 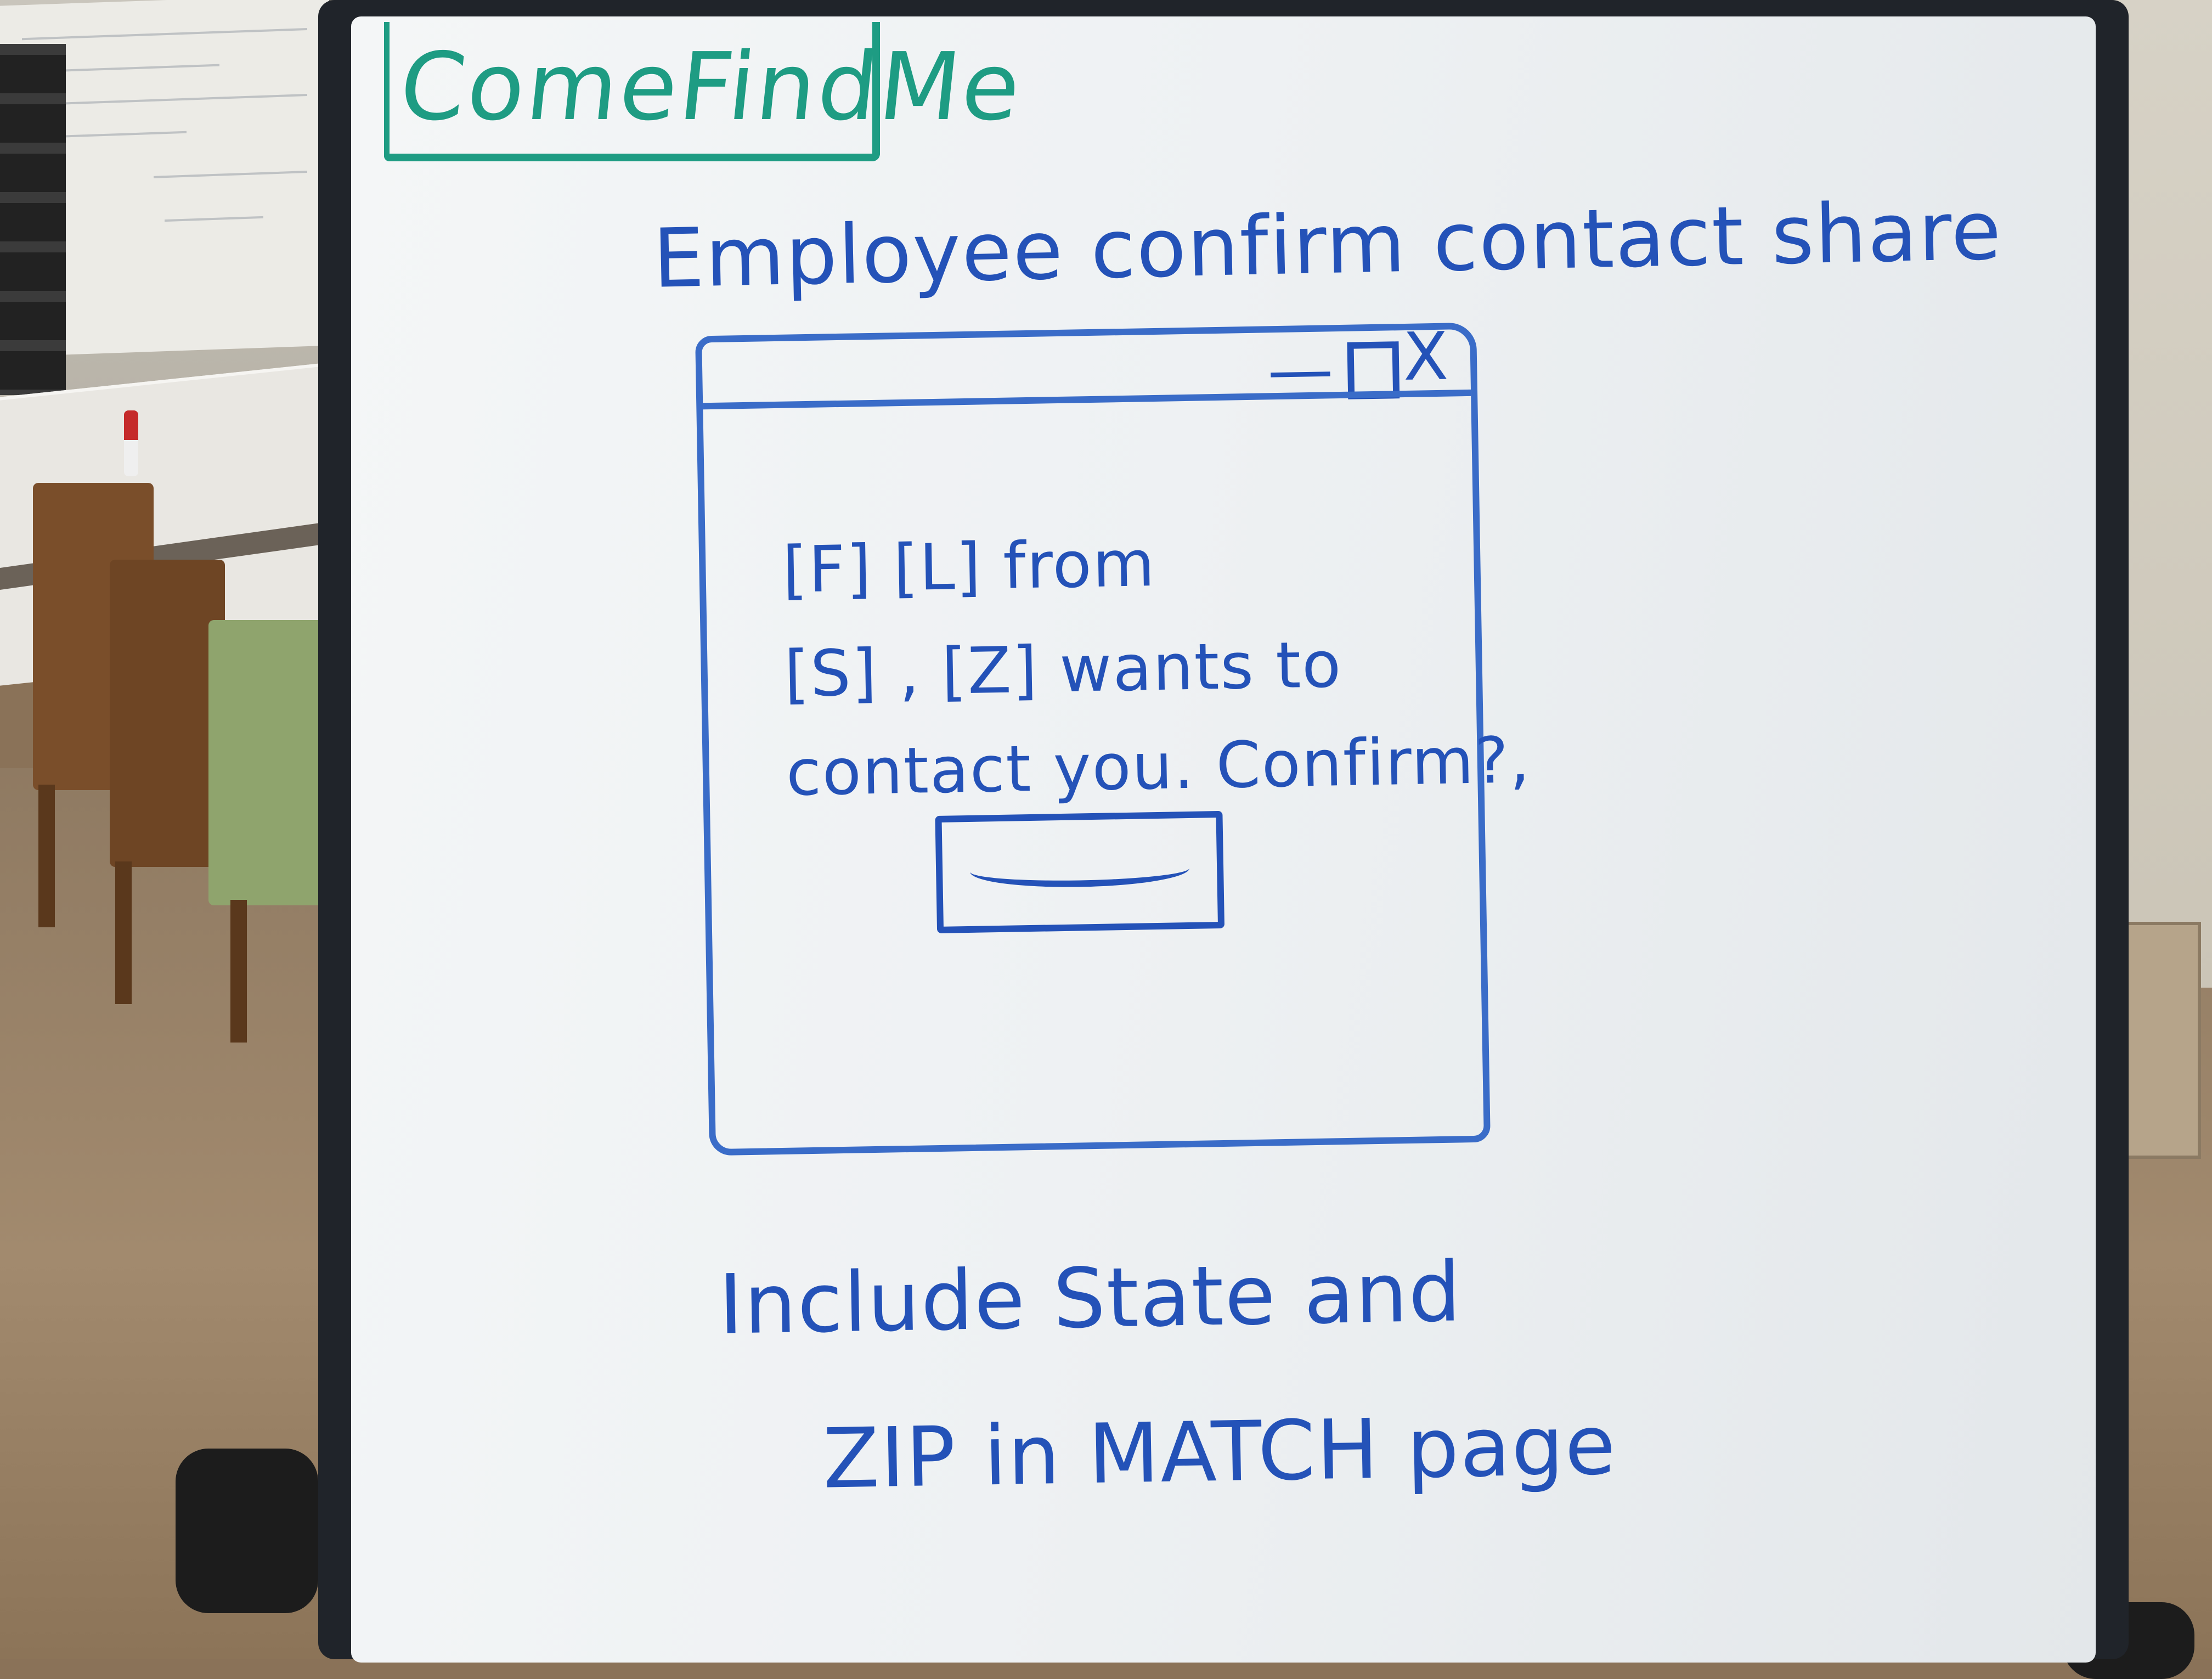 I want to click on message-line: [F] [L] from, so click(x=969, y=567).